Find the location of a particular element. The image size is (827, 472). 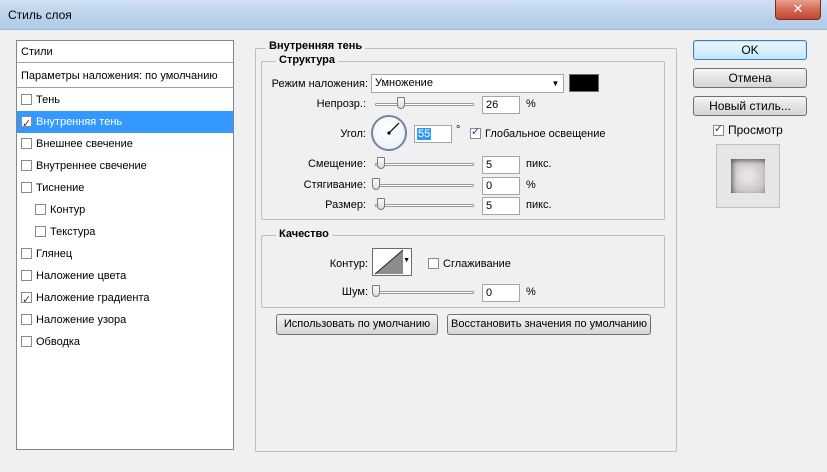

style-preview-swatch is located at coordinates (748, 176).